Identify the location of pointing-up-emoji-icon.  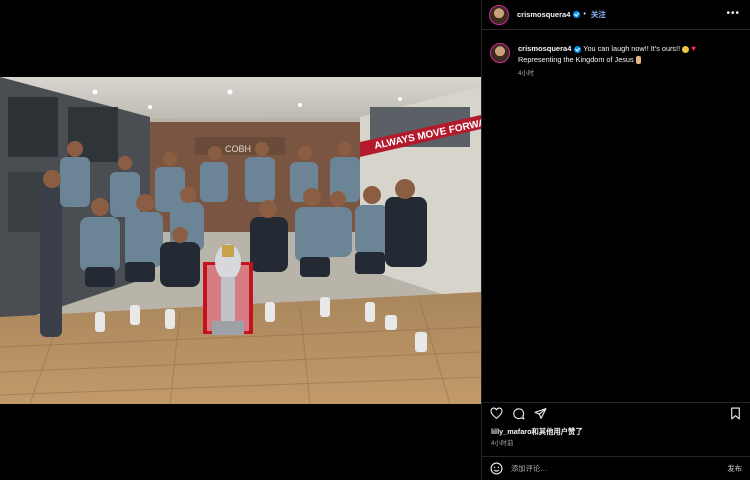
(638, 60).